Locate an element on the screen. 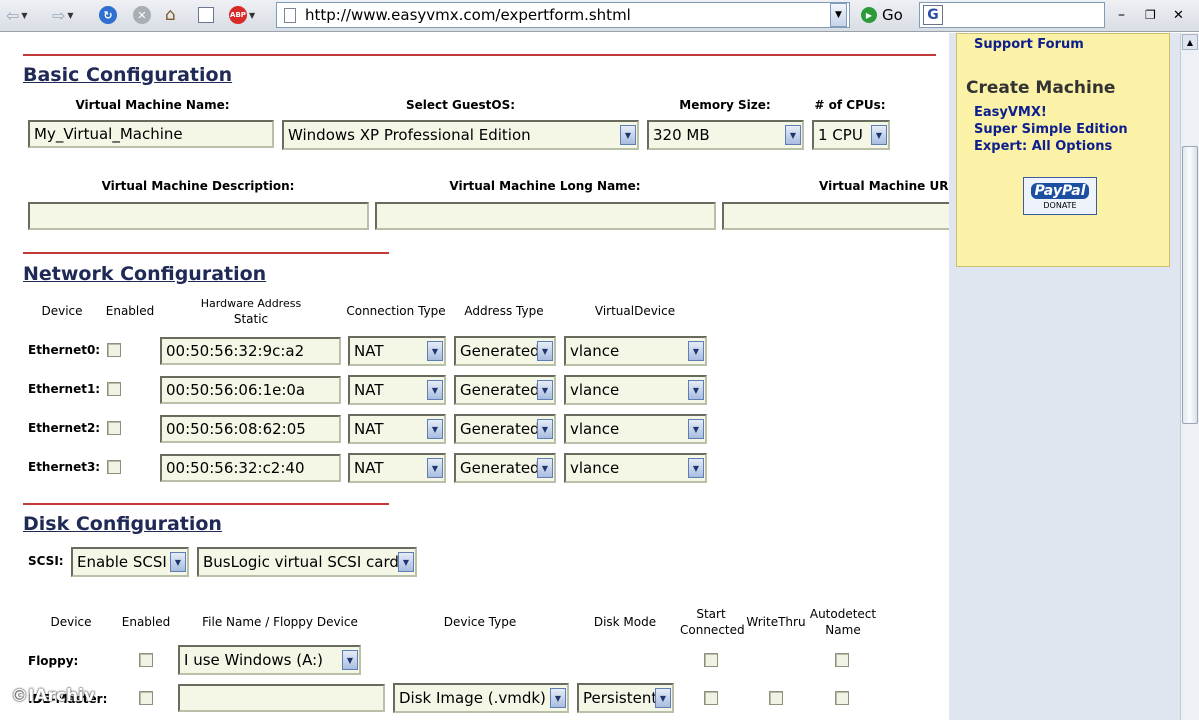 The height and width of the screenshot is (720, 1199). scroll-thumb is located at coordinates (1190, 285).